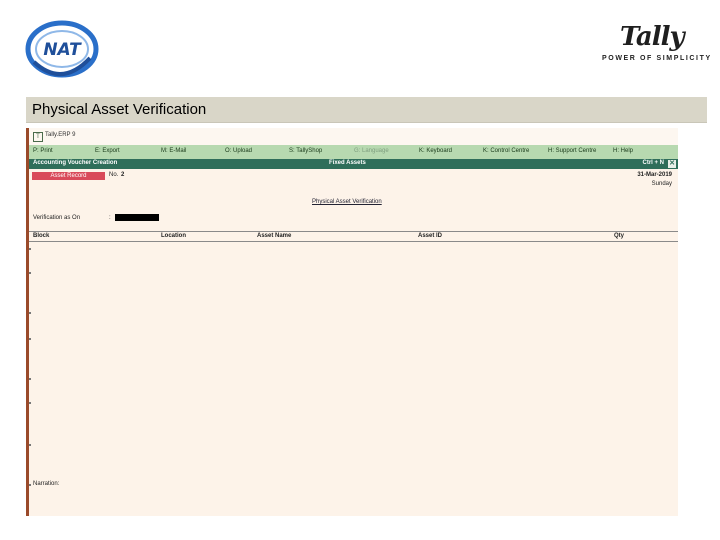  Describe the element at coordinates (672, 164) in the screenshot. I see `close-icon: ✕` at that location.